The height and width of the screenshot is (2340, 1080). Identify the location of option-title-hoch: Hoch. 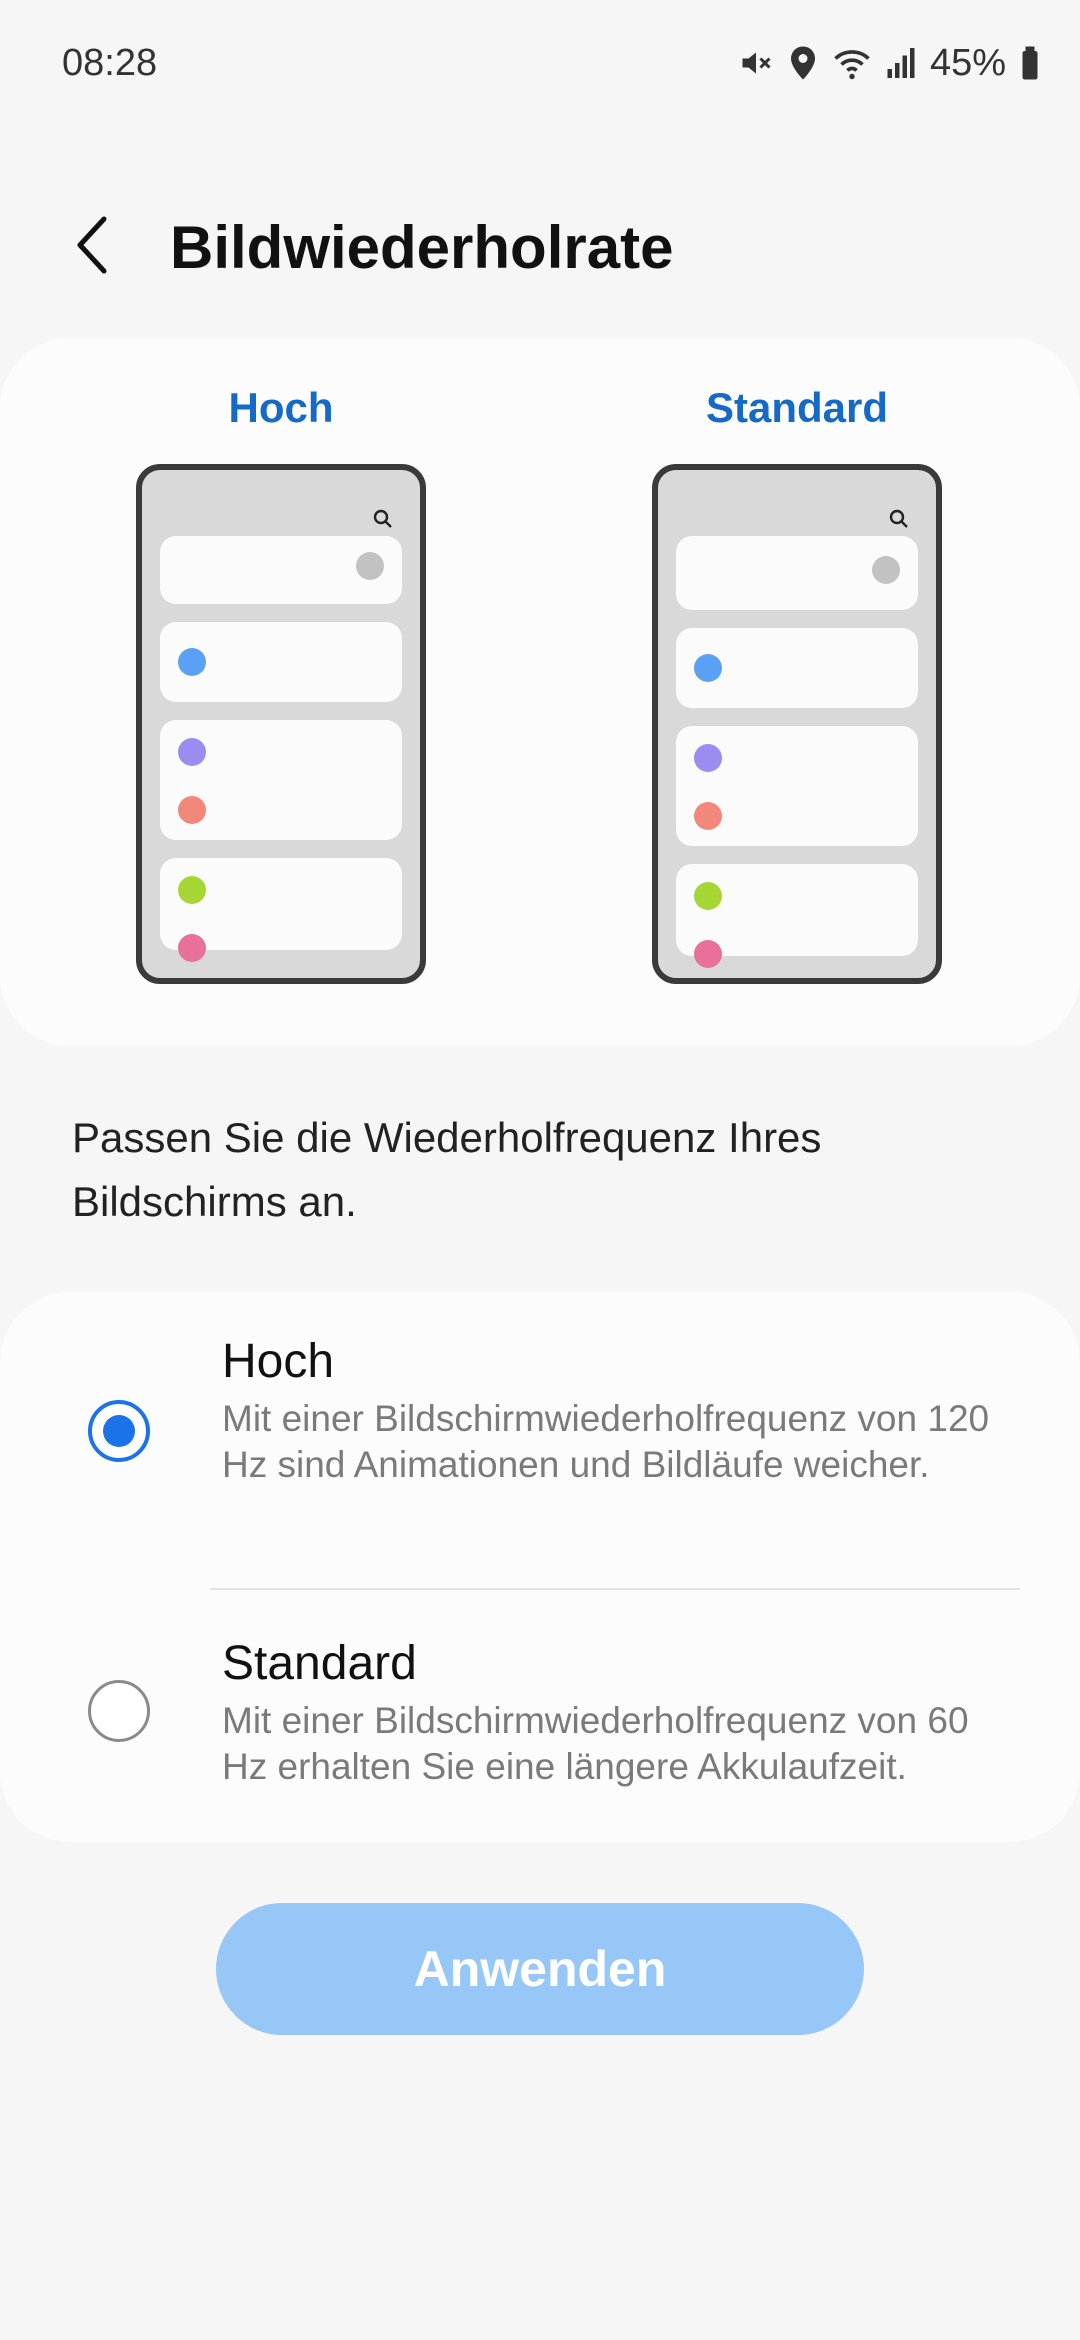
(278, 1361).